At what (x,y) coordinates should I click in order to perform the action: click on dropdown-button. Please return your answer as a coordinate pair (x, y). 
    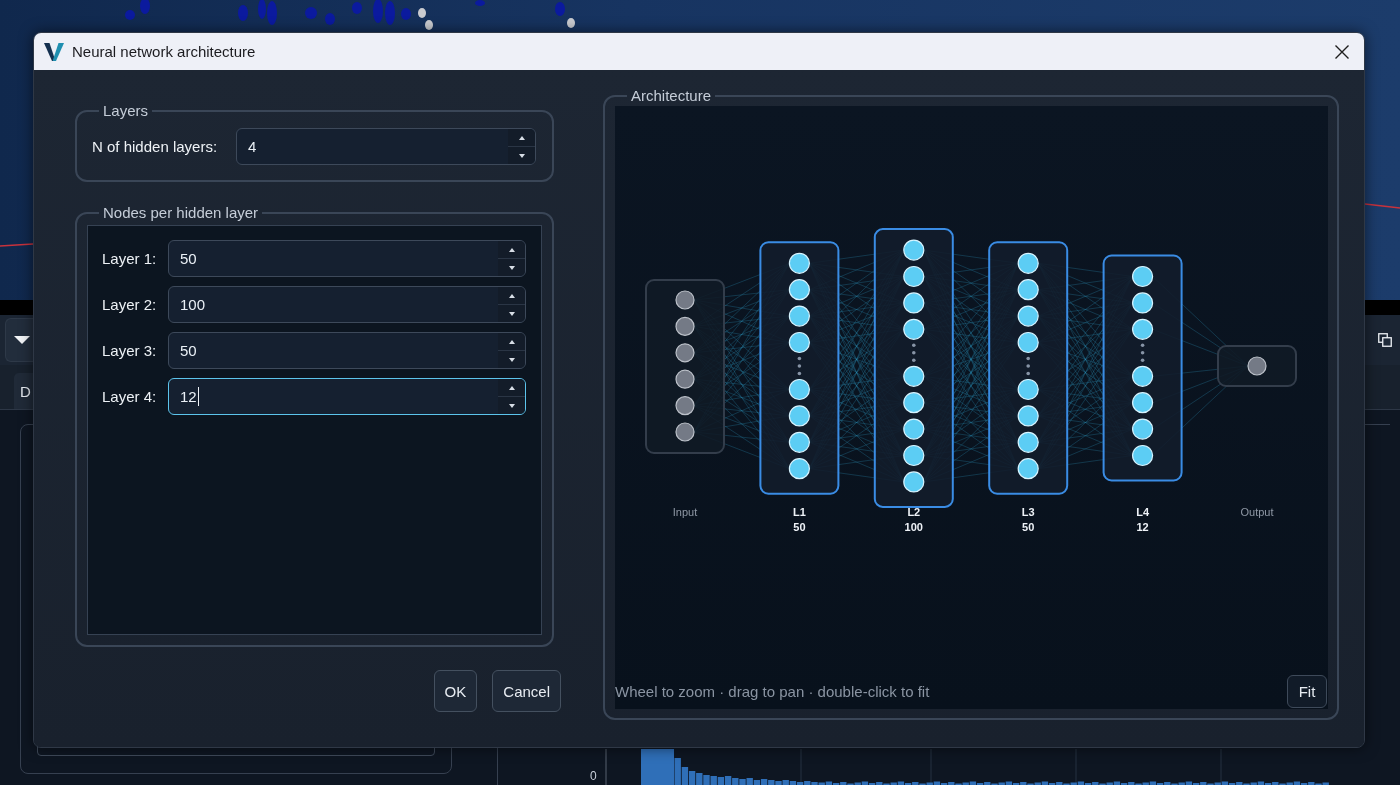
    Looking at the image, I should click on (19, 340).